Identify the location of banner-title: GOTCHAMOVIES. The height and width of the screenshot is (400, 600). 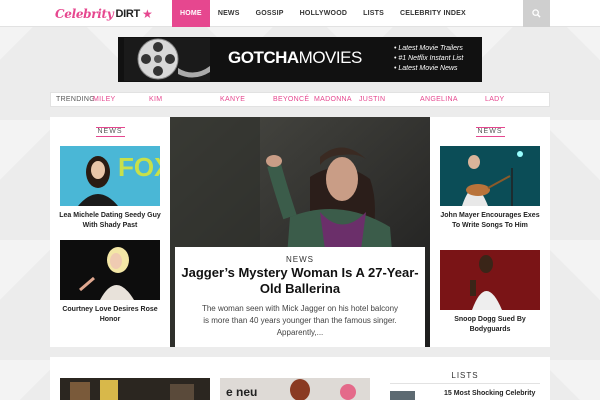
(295, 58).